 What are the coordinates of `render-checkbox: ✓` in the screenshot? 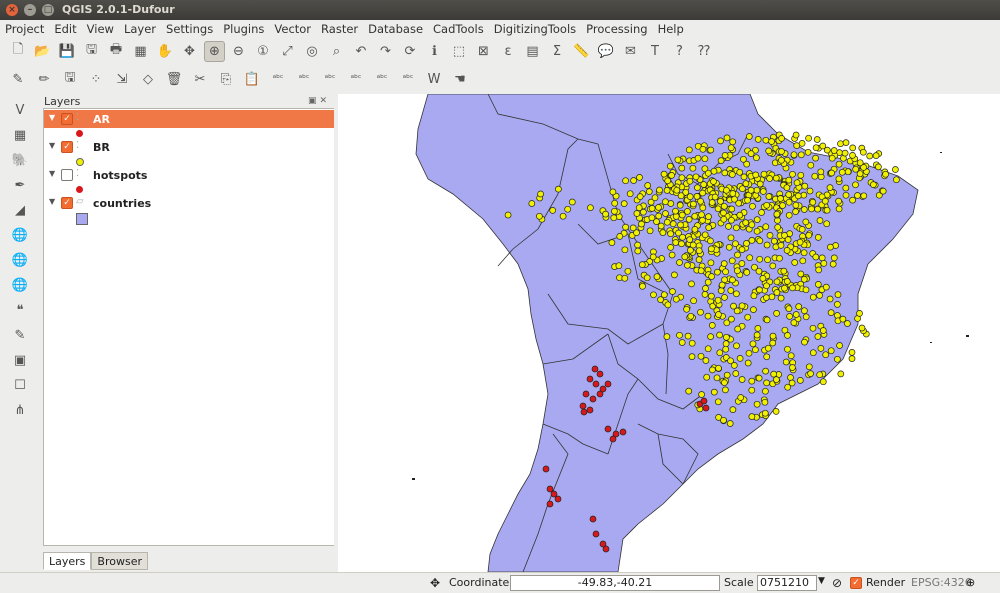 It's located at (856, 583).